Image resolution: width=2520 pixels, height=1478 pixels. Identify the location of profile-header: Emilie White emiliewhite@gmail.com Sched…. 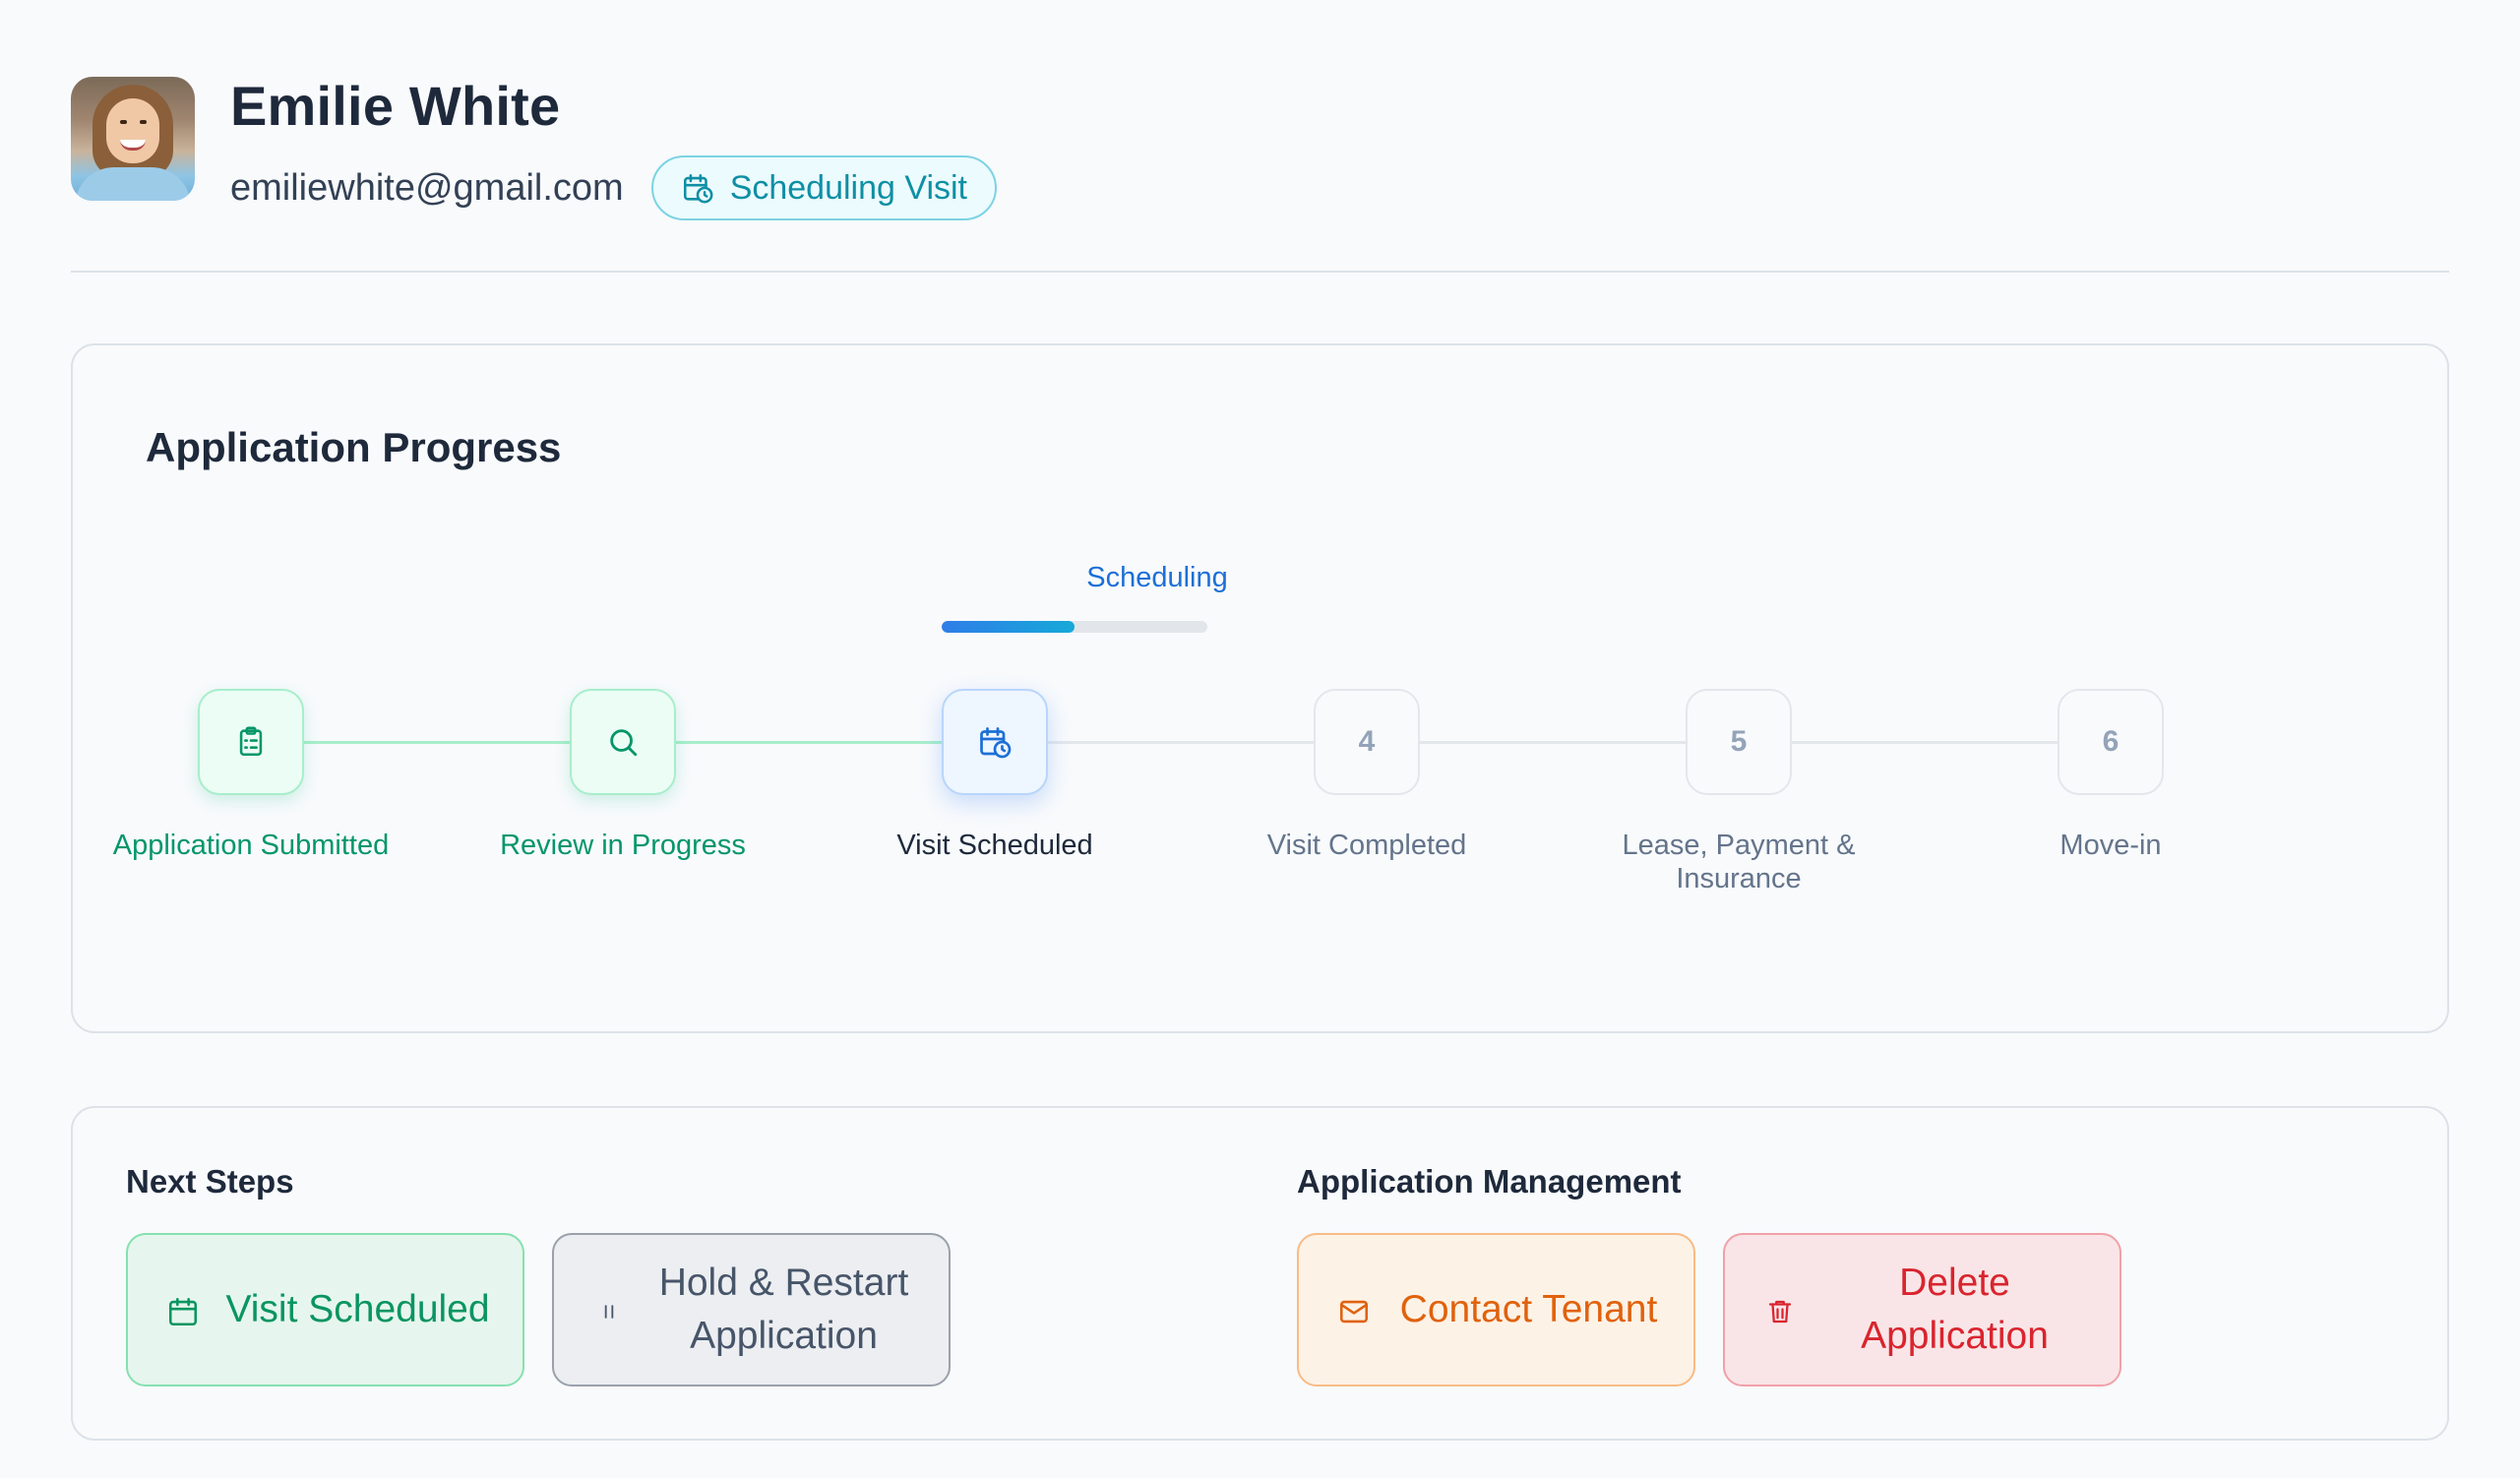
(534, 148).